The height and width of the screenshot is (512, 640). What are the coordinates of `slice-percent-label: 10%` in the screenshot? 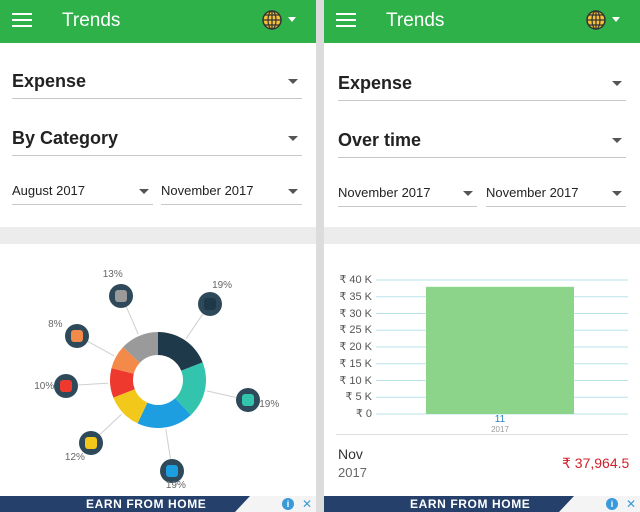 It's located at (44, 387).